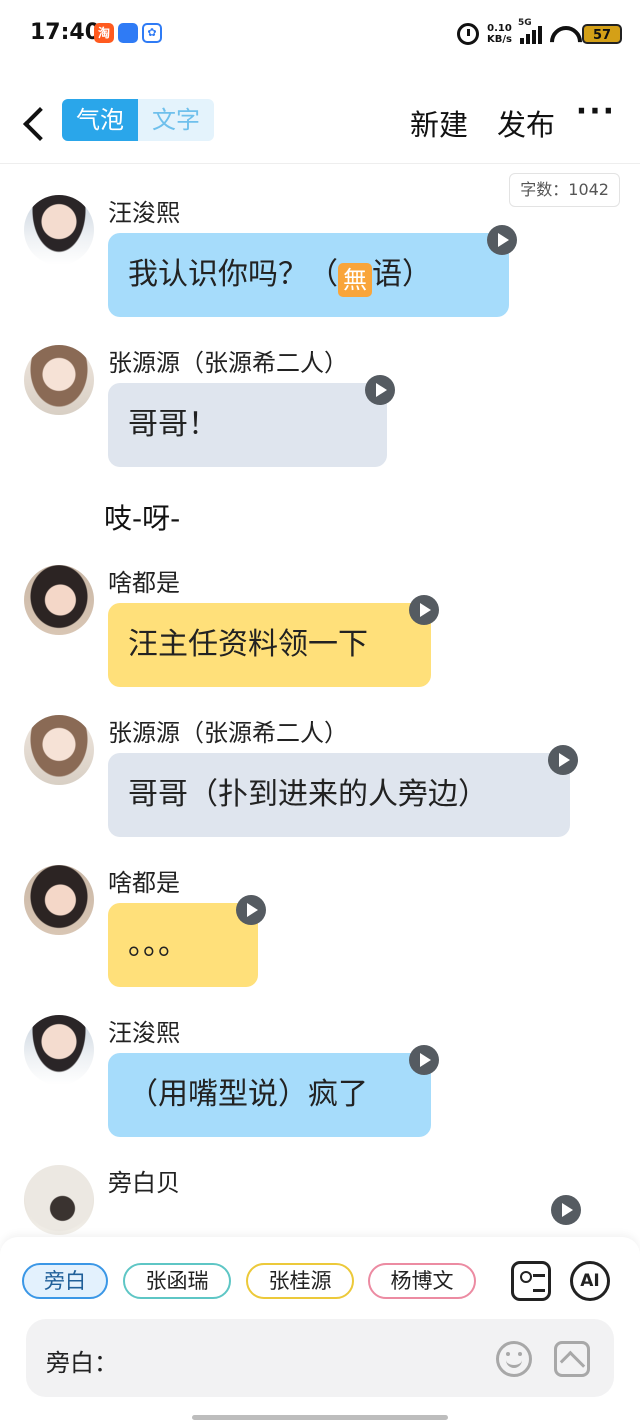 The image size is (640, 1422). I want to click on character-chip-zhanghanrui: 张函瑞, so click(177, 1281).